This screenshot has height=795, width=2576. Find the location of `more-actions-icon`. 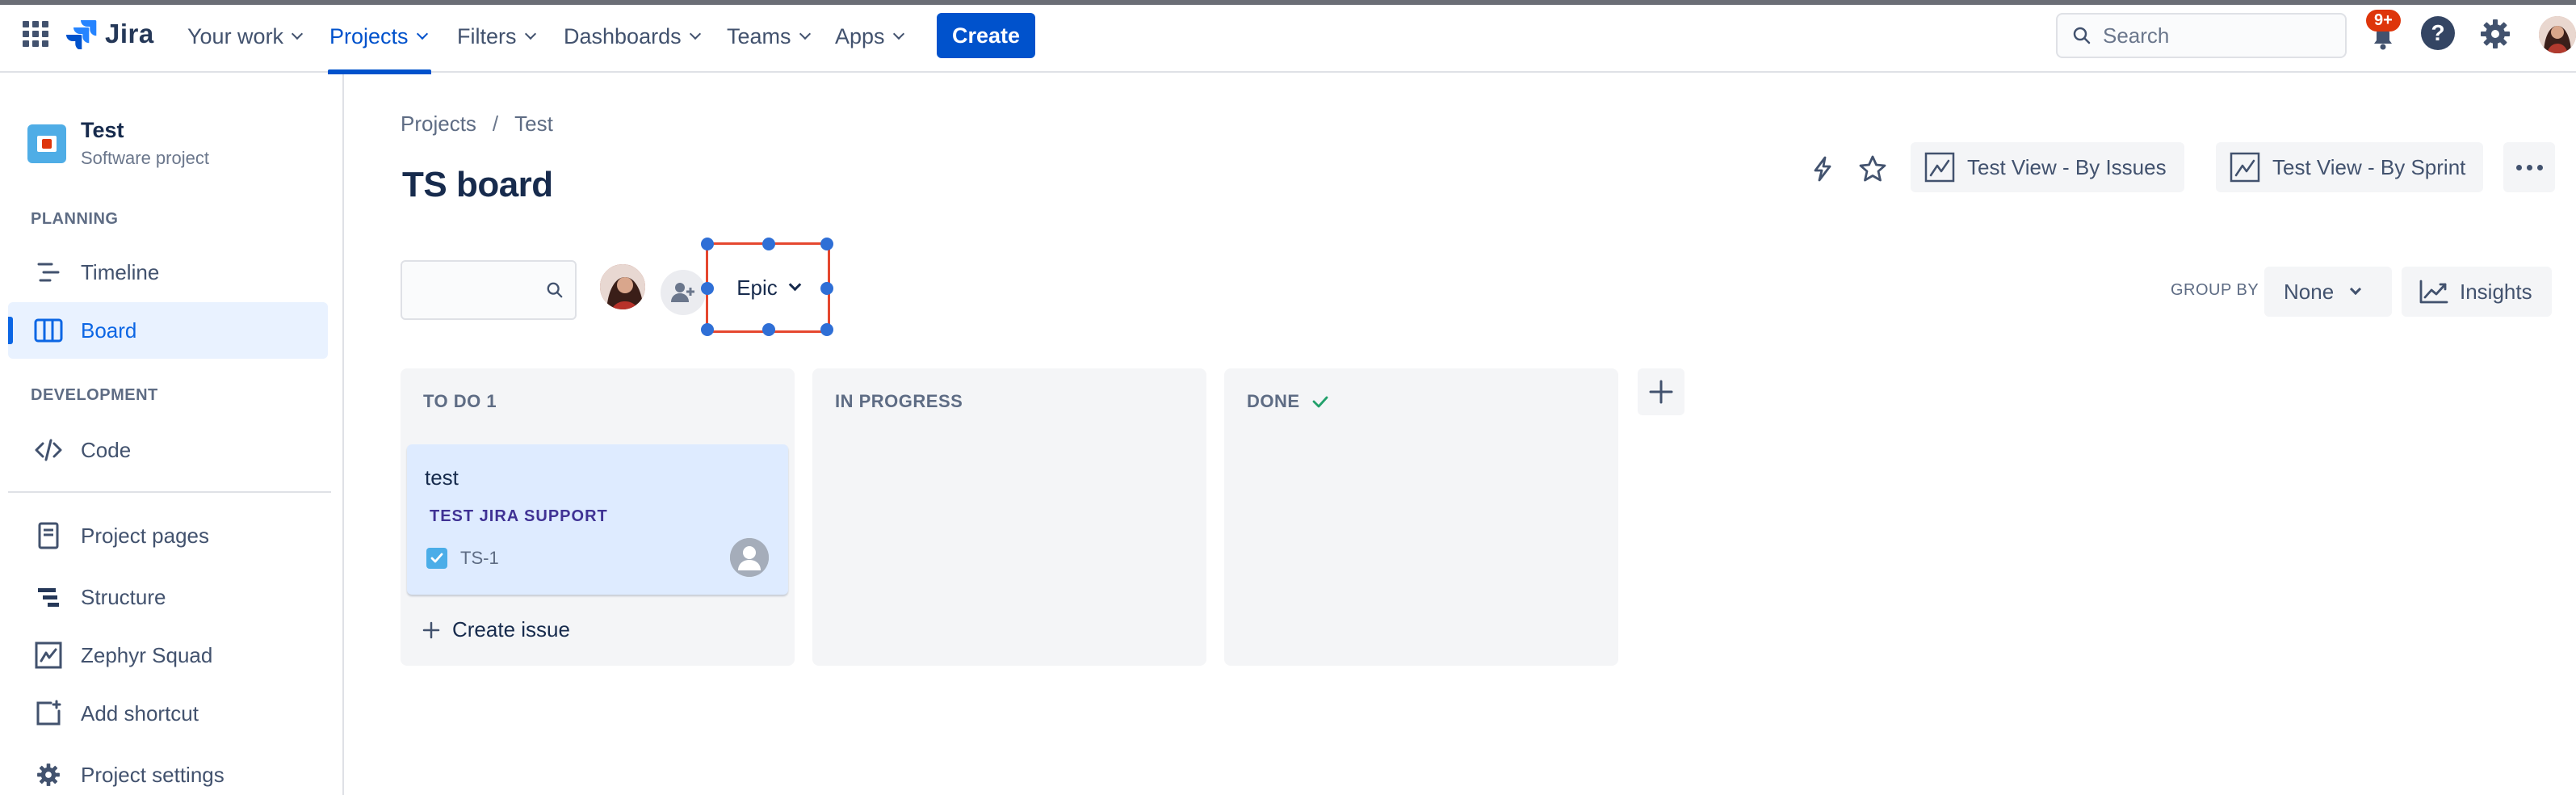

more-actions-icon is located at coordinates (2529, 167).